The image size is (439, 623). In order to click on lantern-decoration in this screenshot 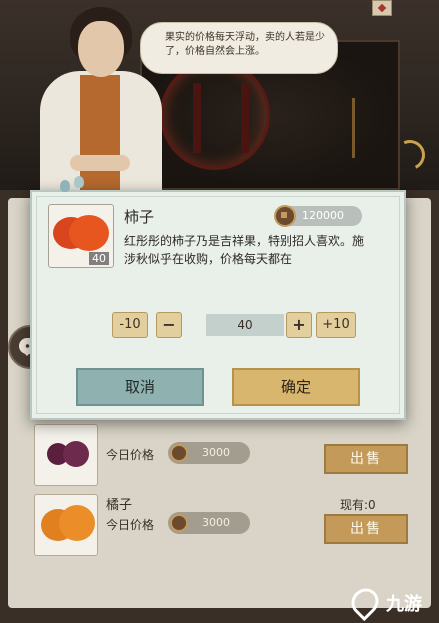, I will do `click(372, 128)`.